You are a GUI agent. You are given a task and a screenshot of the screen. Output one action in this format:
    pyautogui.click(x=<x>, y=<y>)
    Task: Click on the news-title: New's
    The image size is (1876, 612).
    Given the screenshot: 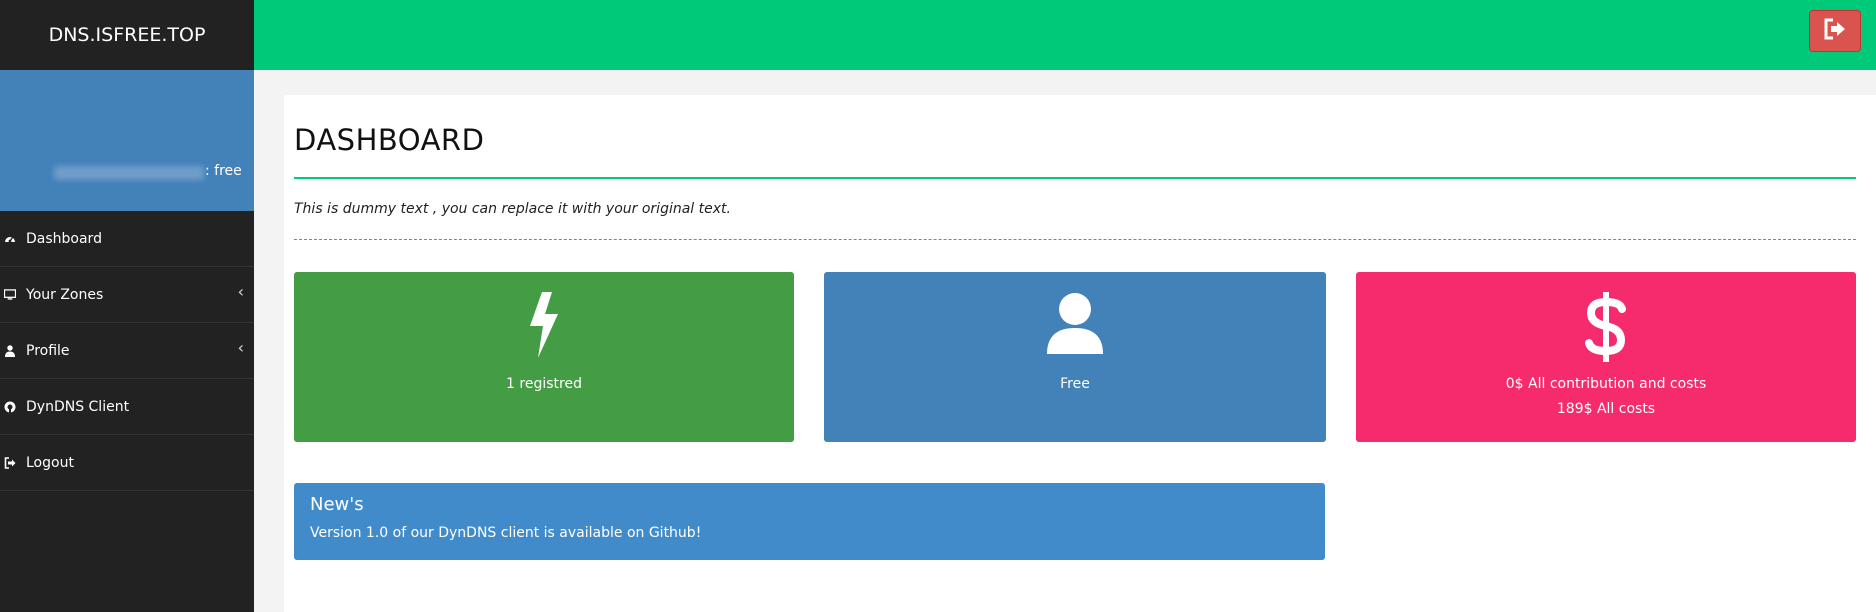 What is the action you would take?
    pyautogui.click(x=337, y=504)
    